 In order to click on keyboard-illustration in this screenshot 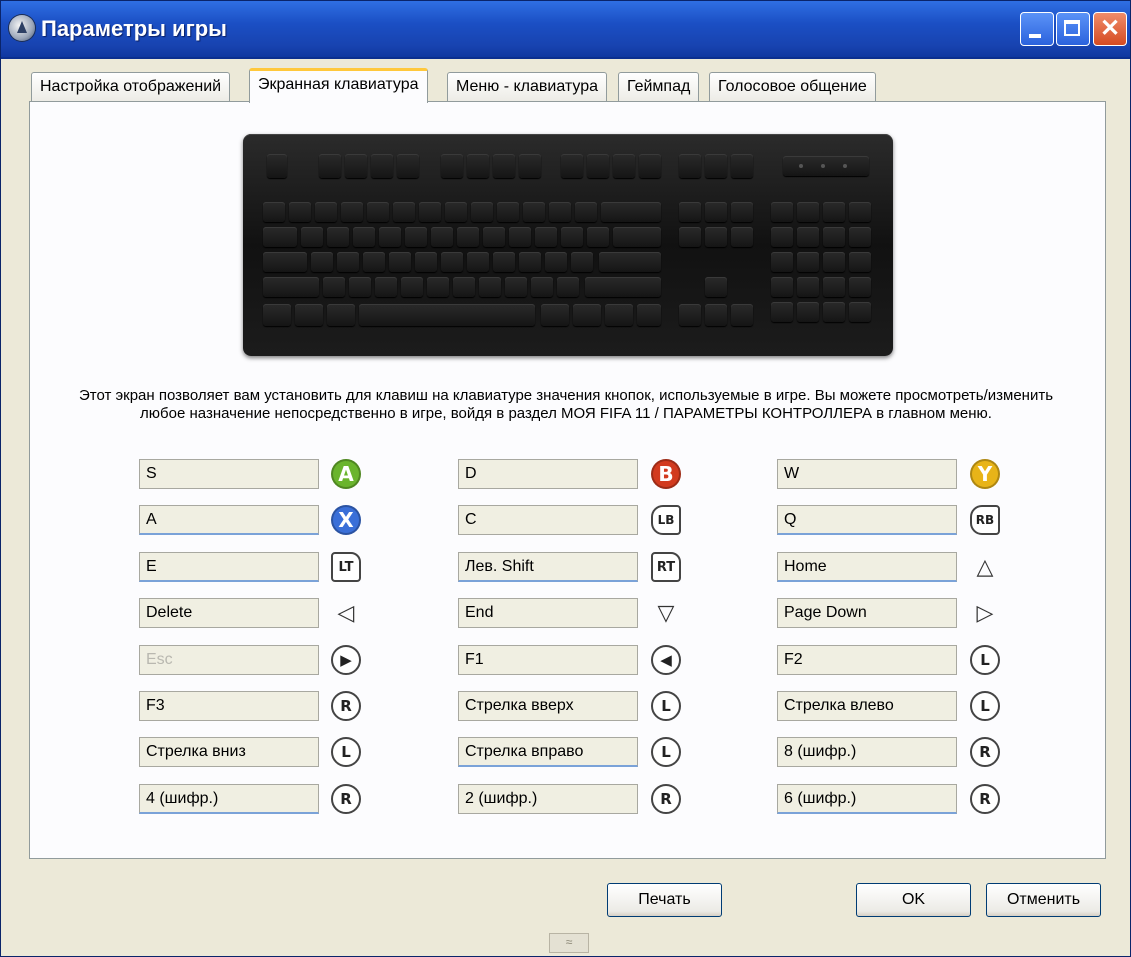, I will do `click(568, 245)`.